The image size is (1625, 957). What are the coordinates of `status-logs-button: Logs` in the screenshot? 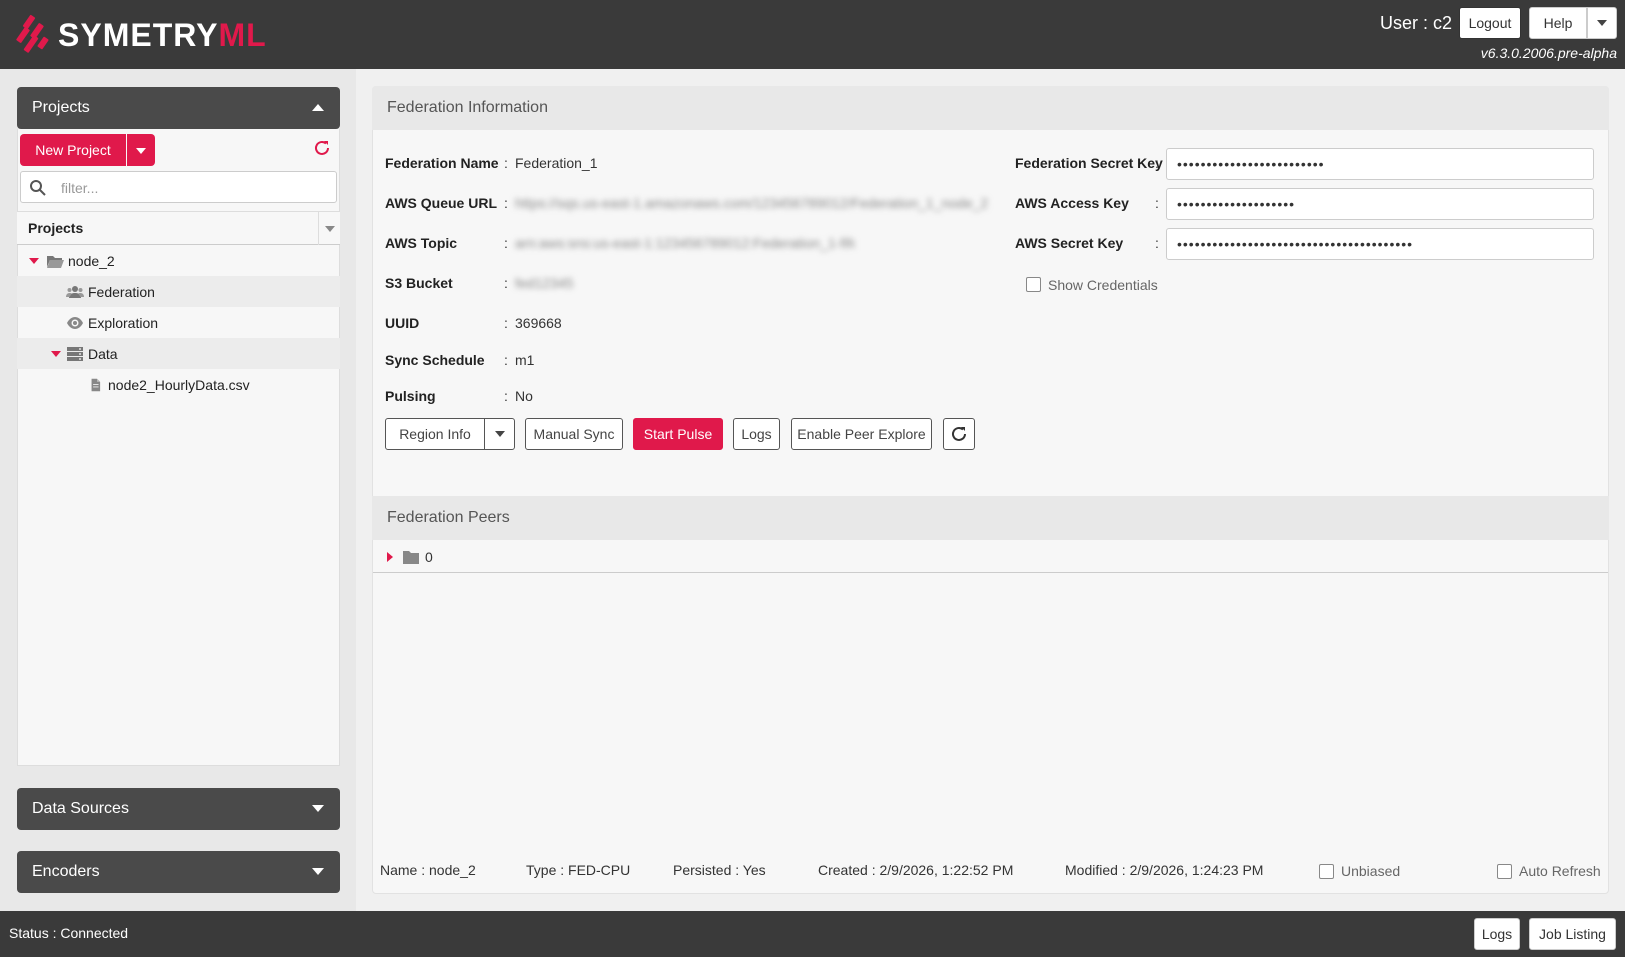 It's located at (1497, 934).